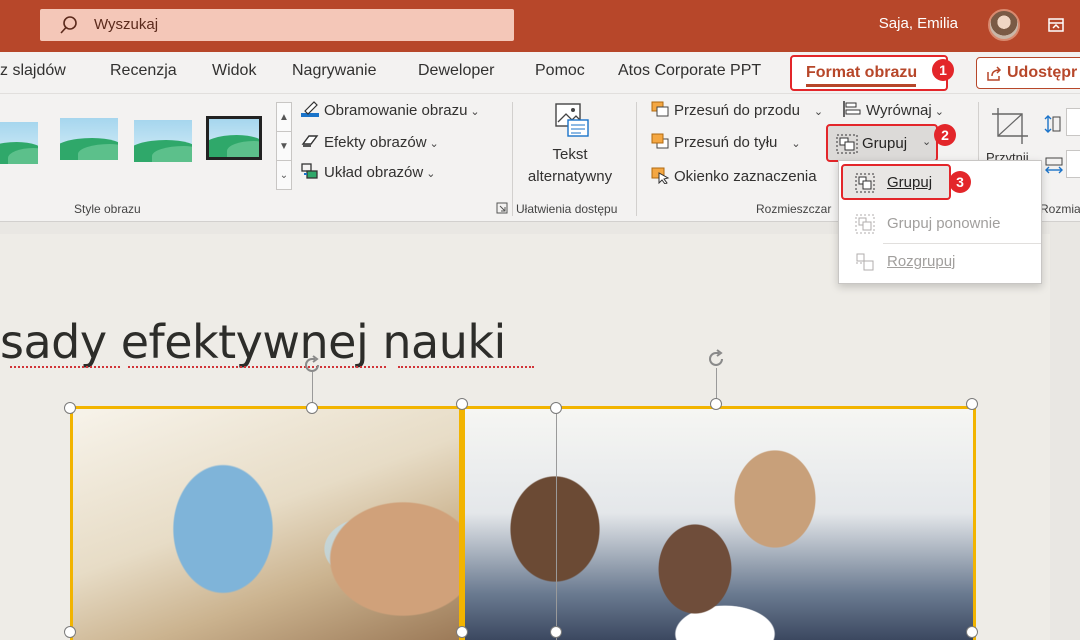  What do you see at coordinates (899, 110) in the screenshot?
I see `align-label: Wyrównaj` at bounding box center [899, 110].